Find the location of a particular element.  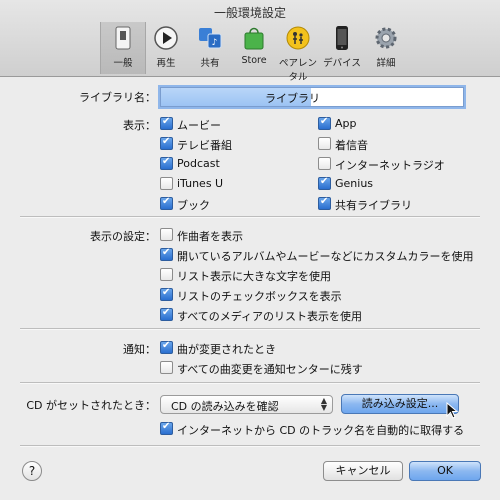

gear-icon is located at coordinates (386, 38).